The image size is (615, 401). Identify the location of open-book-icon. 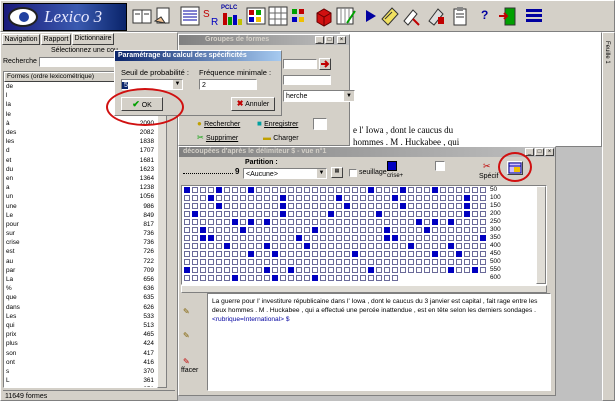
(142, 16).